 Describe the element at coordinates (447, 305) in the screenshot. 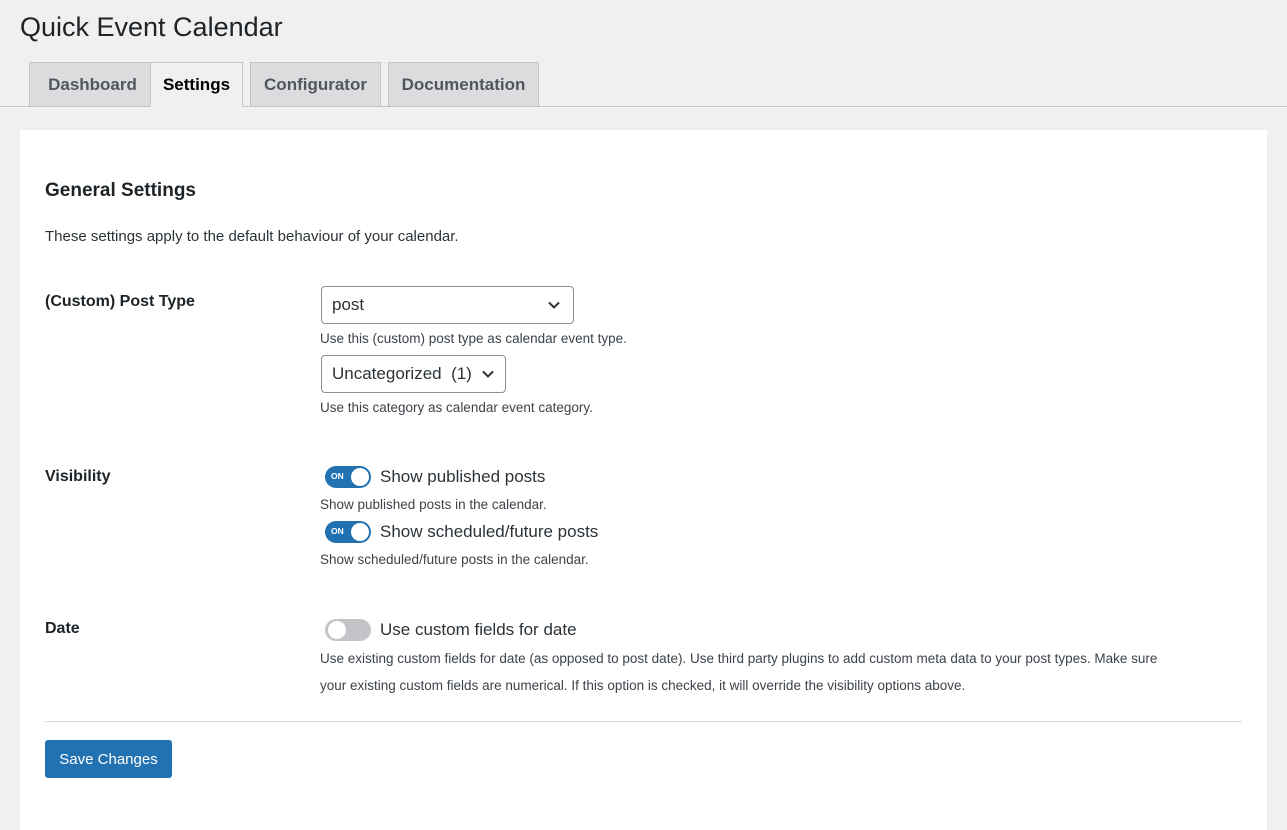

I see `post-type-select: post` at that location.